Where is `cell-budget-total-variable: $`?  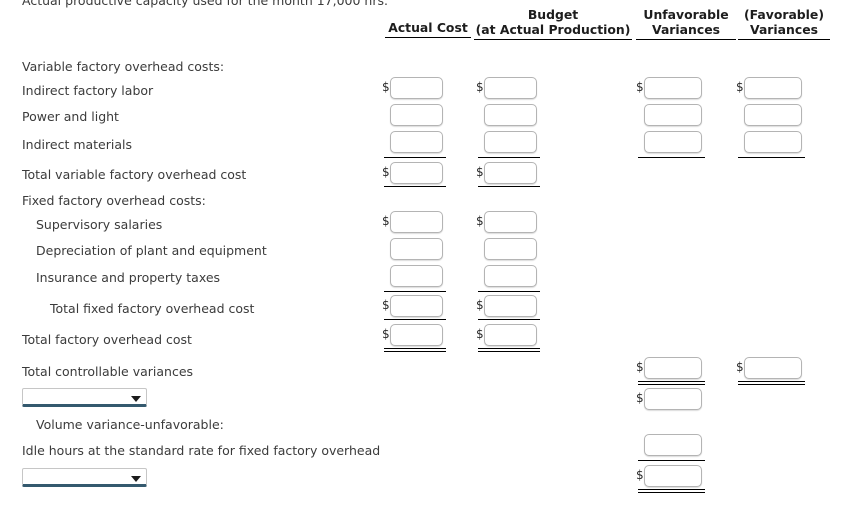
cell-budget-total-variable: $ is located at coordinates (506, 173).